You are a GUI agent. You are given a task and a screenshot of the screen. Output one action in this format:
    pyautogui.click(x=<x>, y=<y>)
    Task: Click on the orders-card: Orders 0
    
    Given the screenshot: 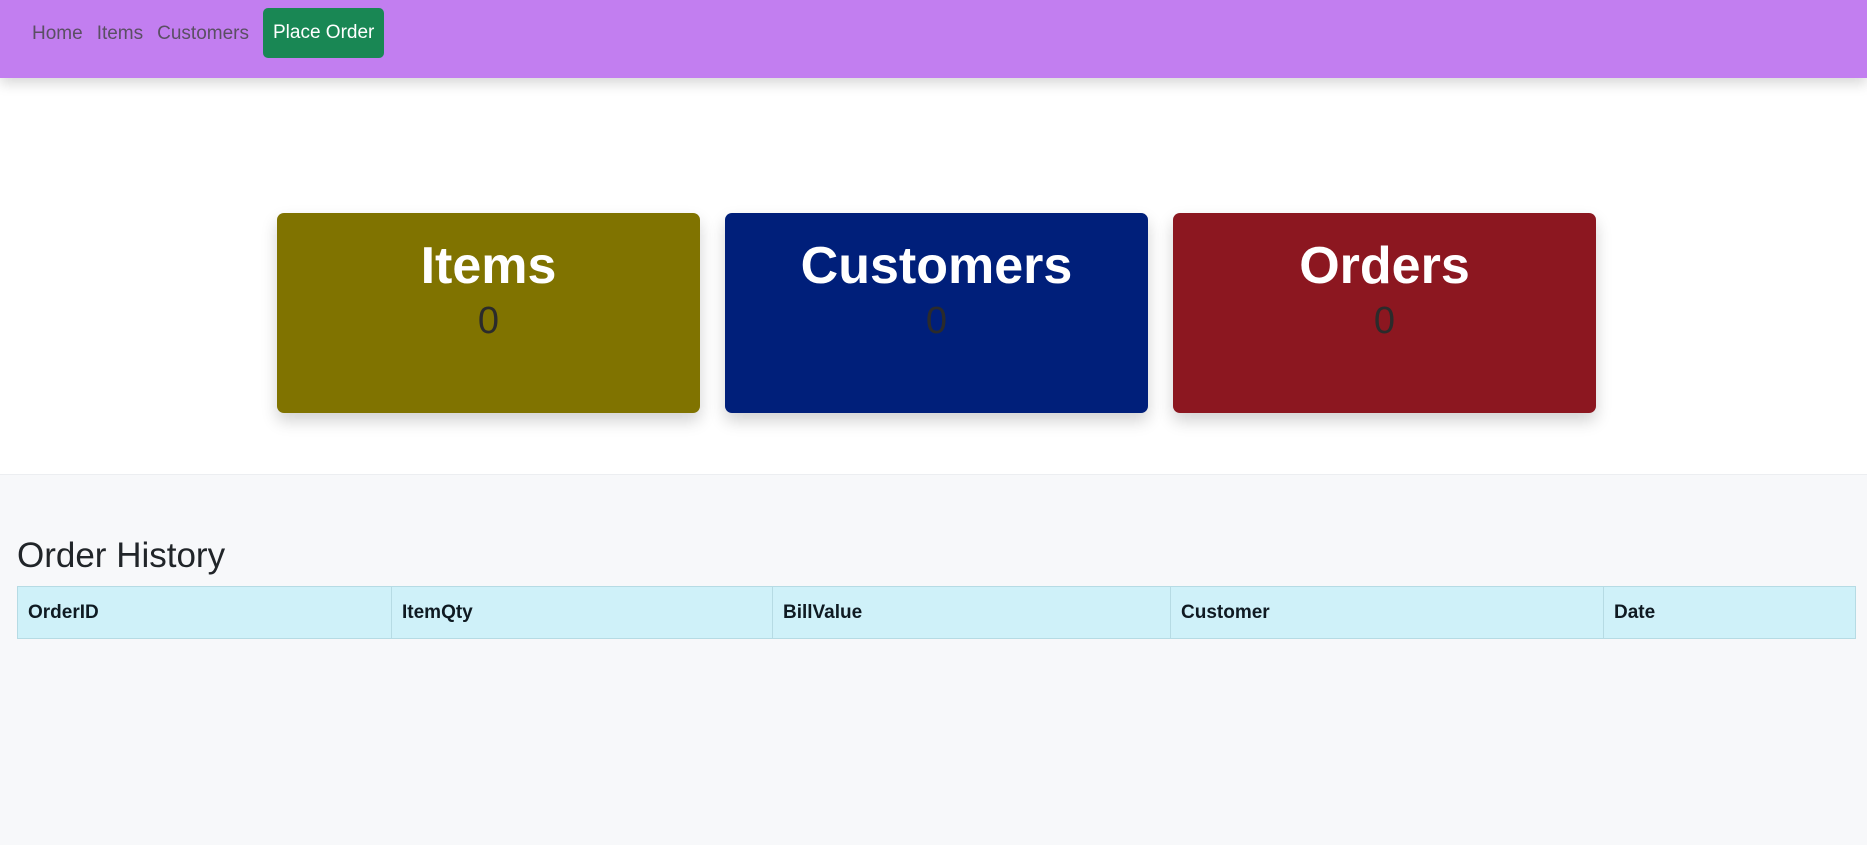 What is the action you would take?
    pyautogui.click(x=1384, y=313)
    